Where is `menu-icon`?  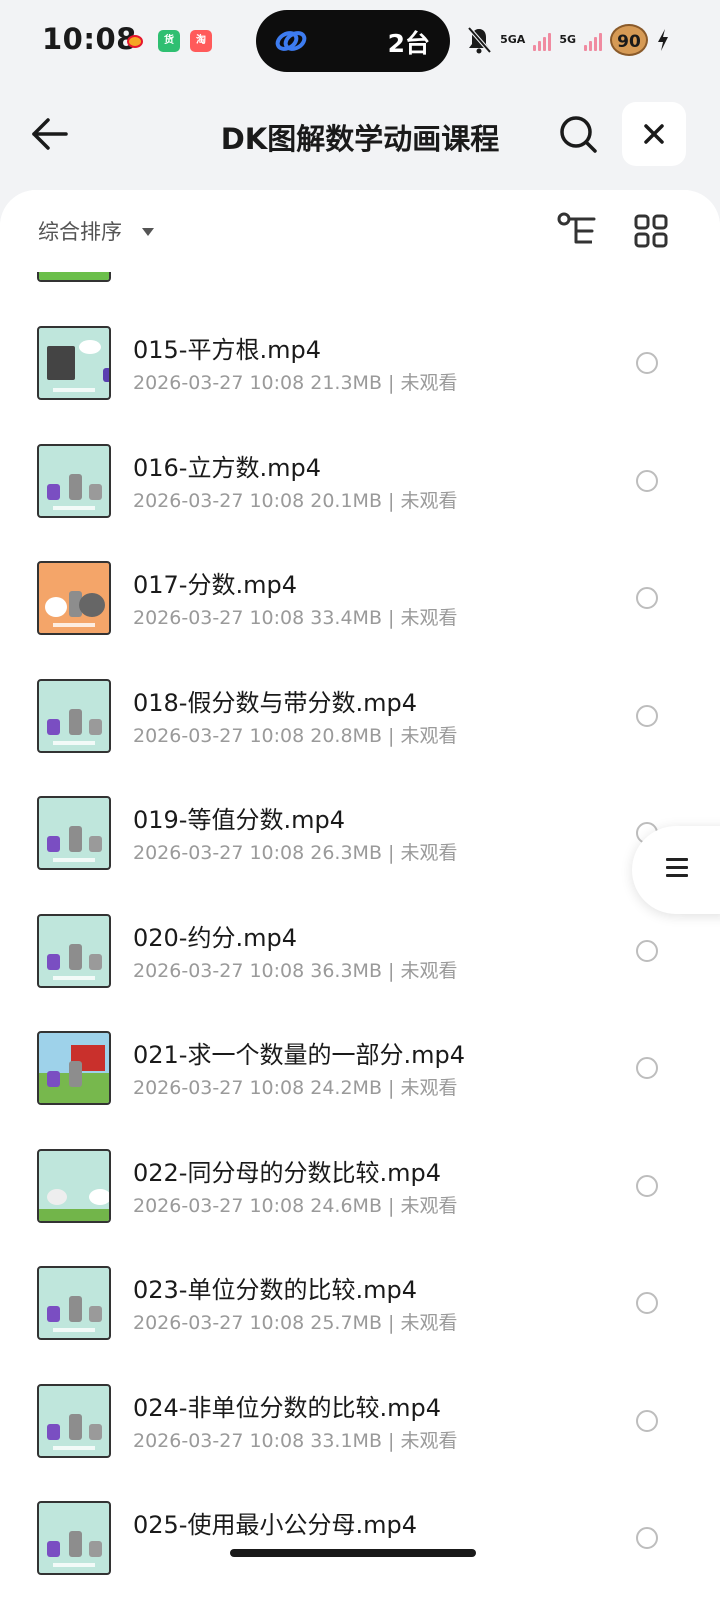
menu-icon is located at coordinates (677, 869).